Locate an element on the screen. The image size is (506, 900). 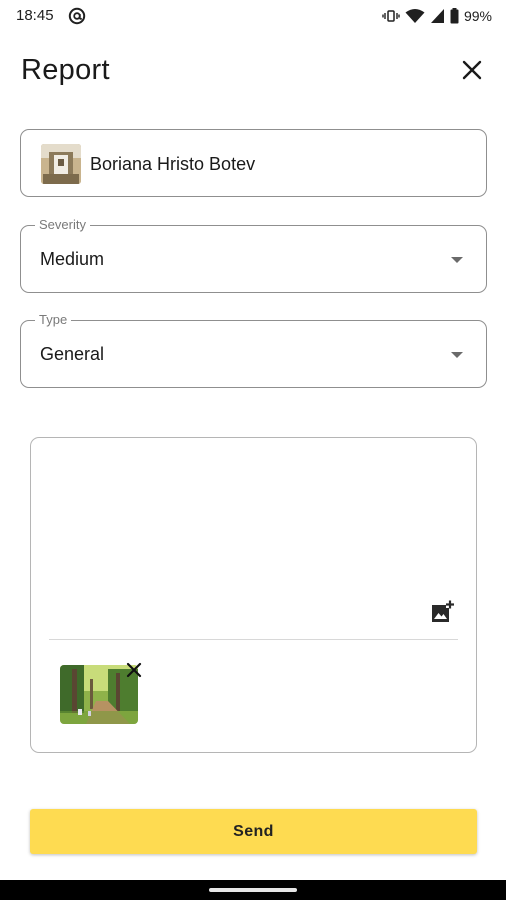
signal-icon is located at coordinates (437, 16).